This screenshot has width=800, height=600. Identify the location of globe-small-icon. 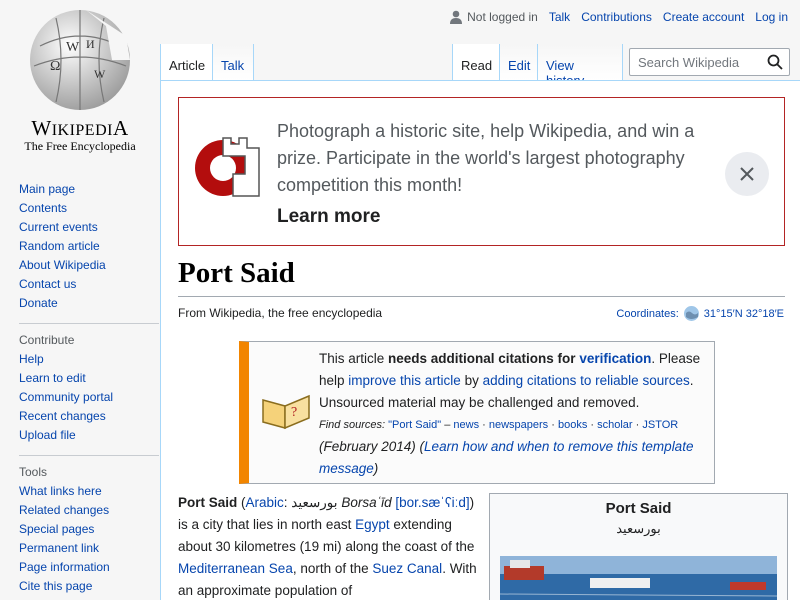
(691, 313).